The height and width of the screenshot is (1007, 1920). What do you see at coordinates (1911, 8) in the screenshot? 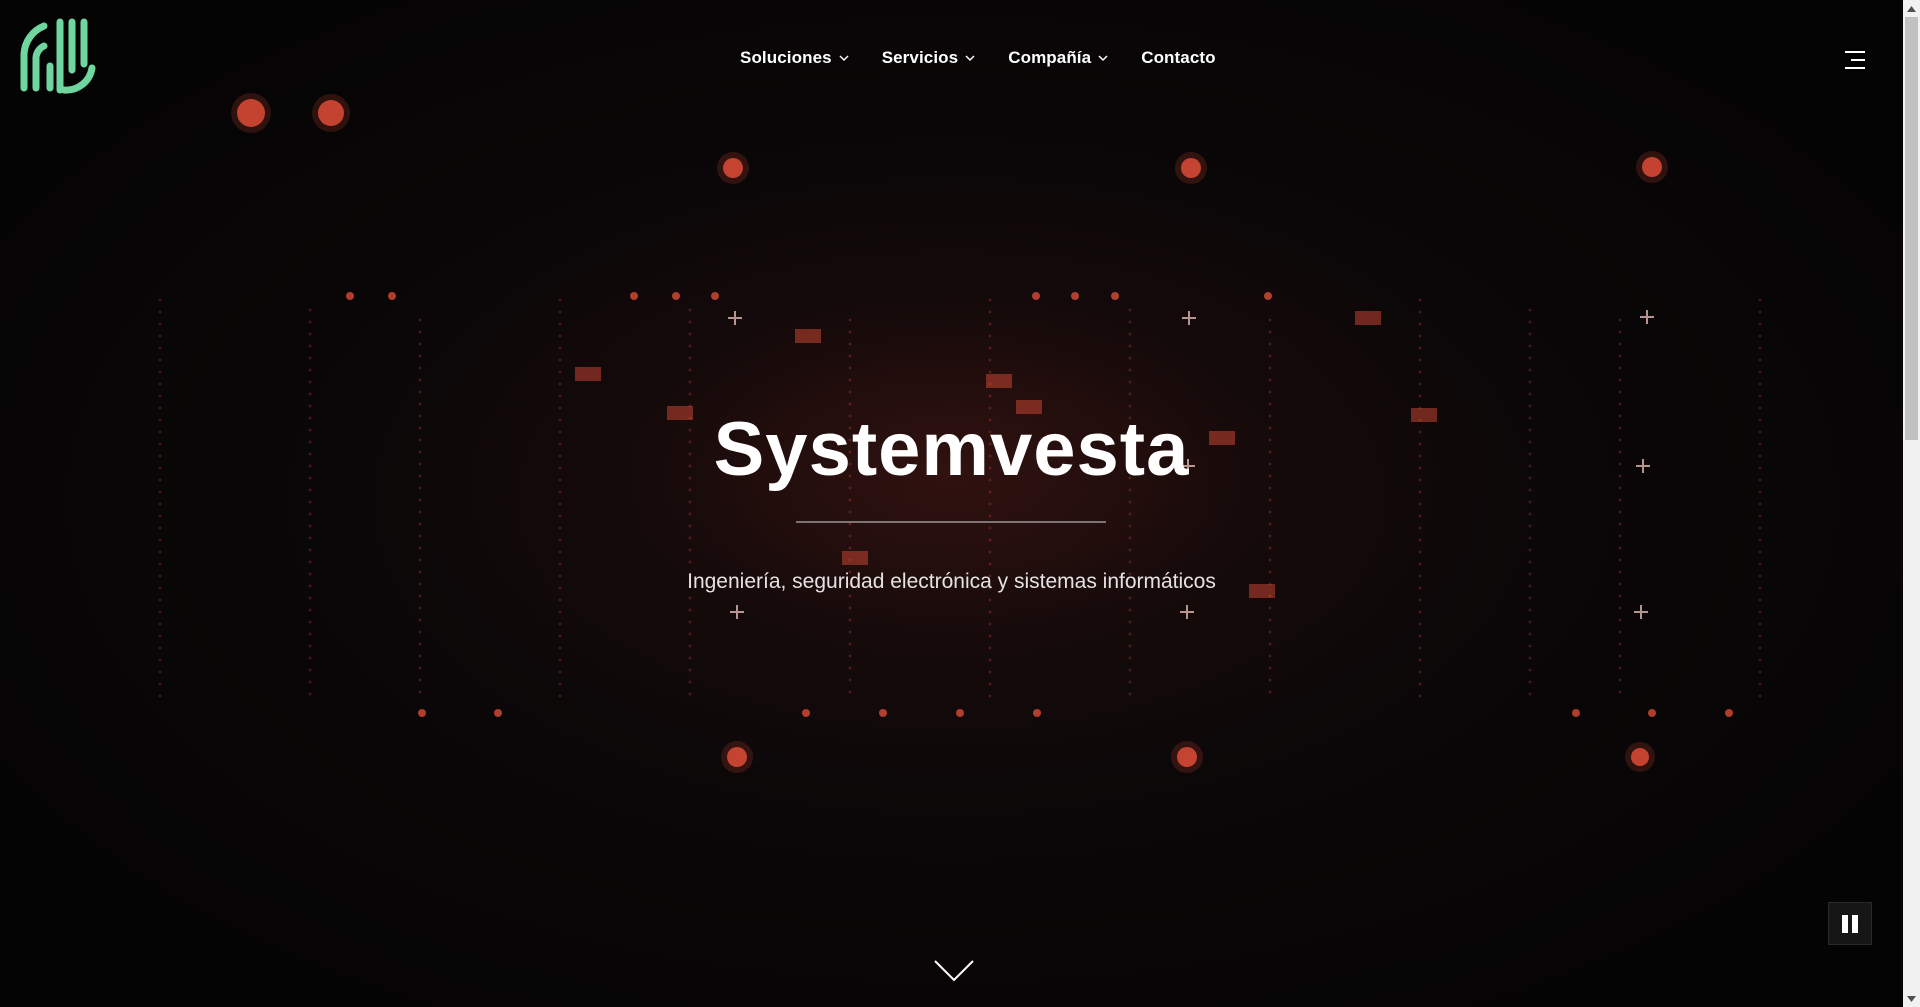
I see `scroll-up-arrow-icon` at bounding box center [1911, 8].